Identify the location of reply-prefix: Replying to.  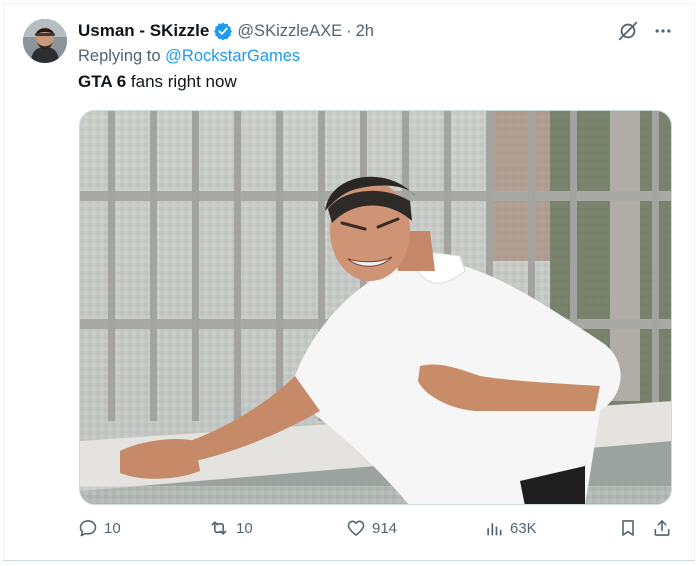
(119, 56).